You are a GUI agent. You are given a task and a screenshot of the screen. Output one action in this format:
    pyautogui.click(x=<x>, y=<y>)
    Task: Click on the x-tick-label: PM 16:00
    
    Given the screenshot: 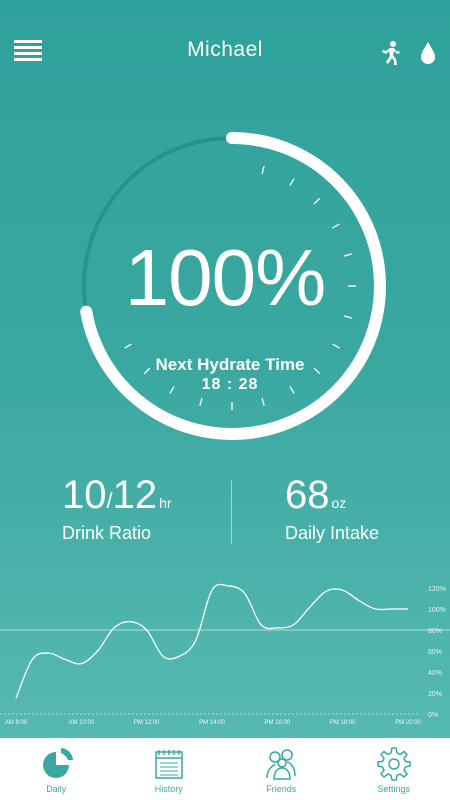 What is the action you would take?
    pyautogui.click(x=277, y=723)
    